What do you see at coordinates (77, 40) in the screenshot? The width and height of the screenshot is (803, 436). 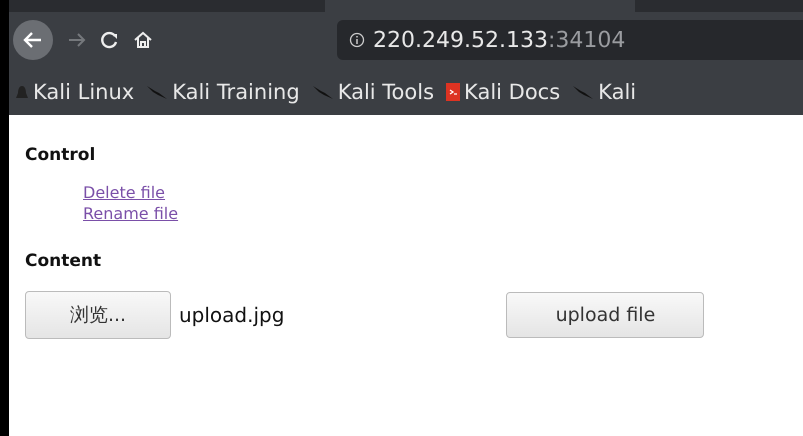 I see `forward-button` at bounding box center [77, 40].